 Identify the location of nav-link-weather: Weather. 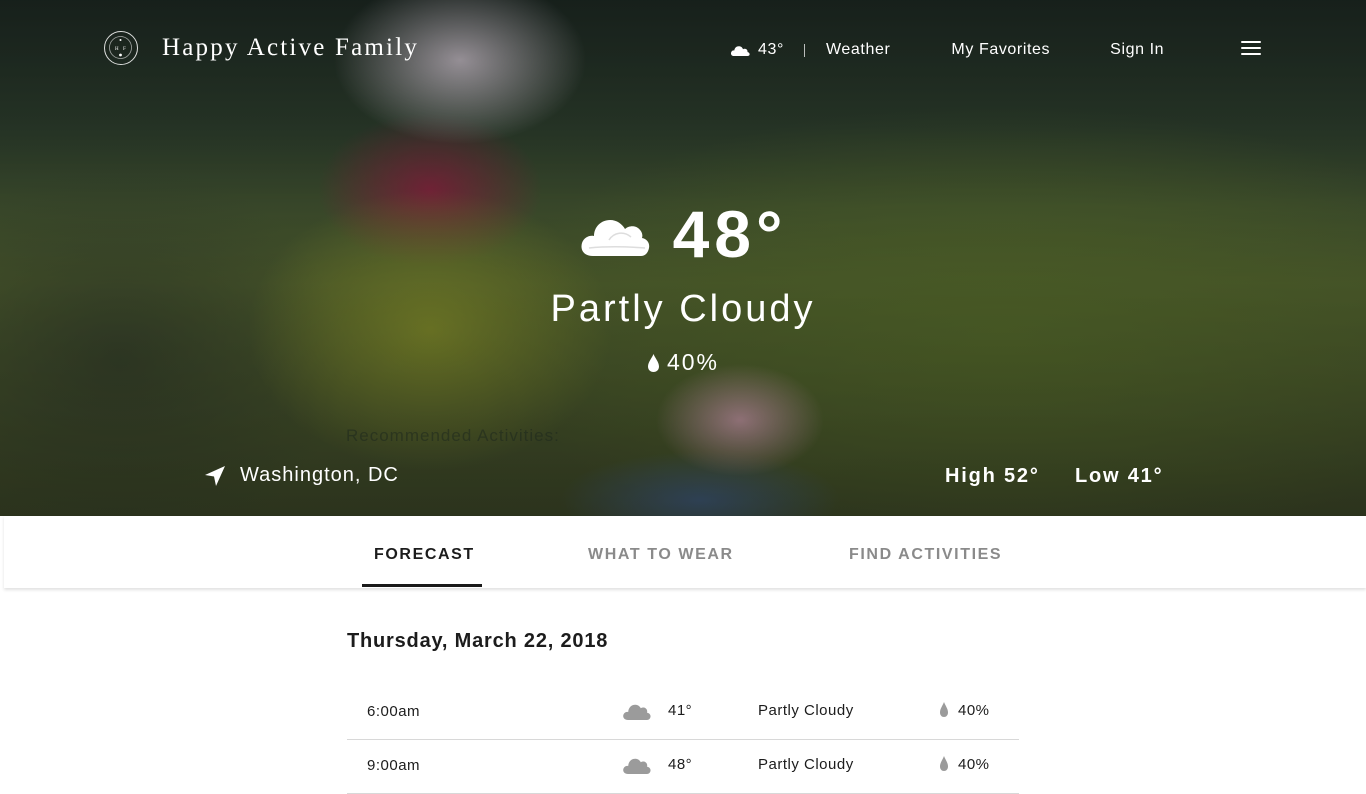
(858, 50).